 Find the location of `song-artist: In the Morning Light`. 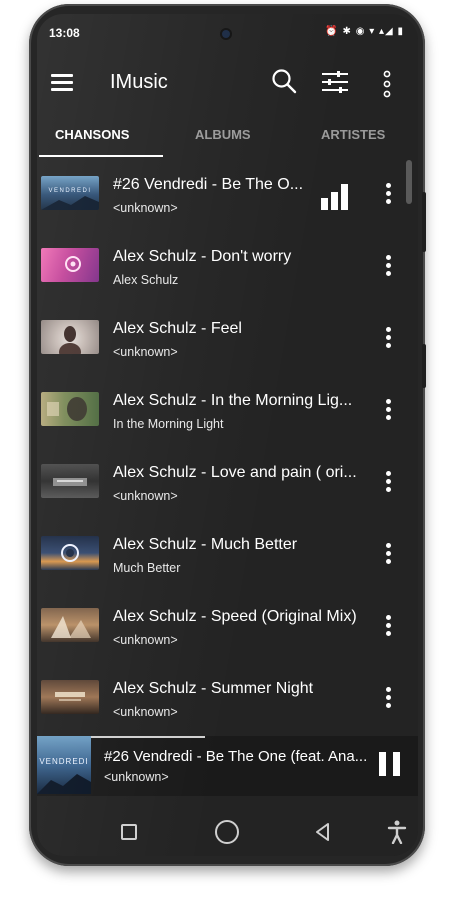

song-artist: In the Morning Light is located at coordinates (168, 424).